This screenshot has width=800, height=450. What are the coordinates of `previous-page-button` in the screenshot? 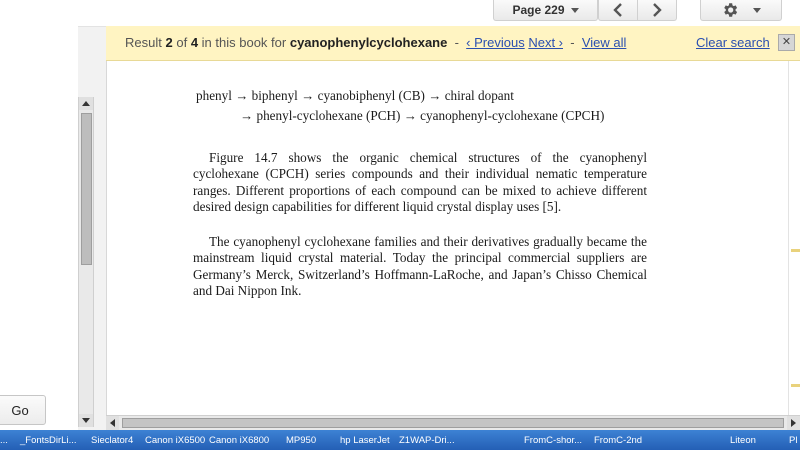 It's located at (618, 10).